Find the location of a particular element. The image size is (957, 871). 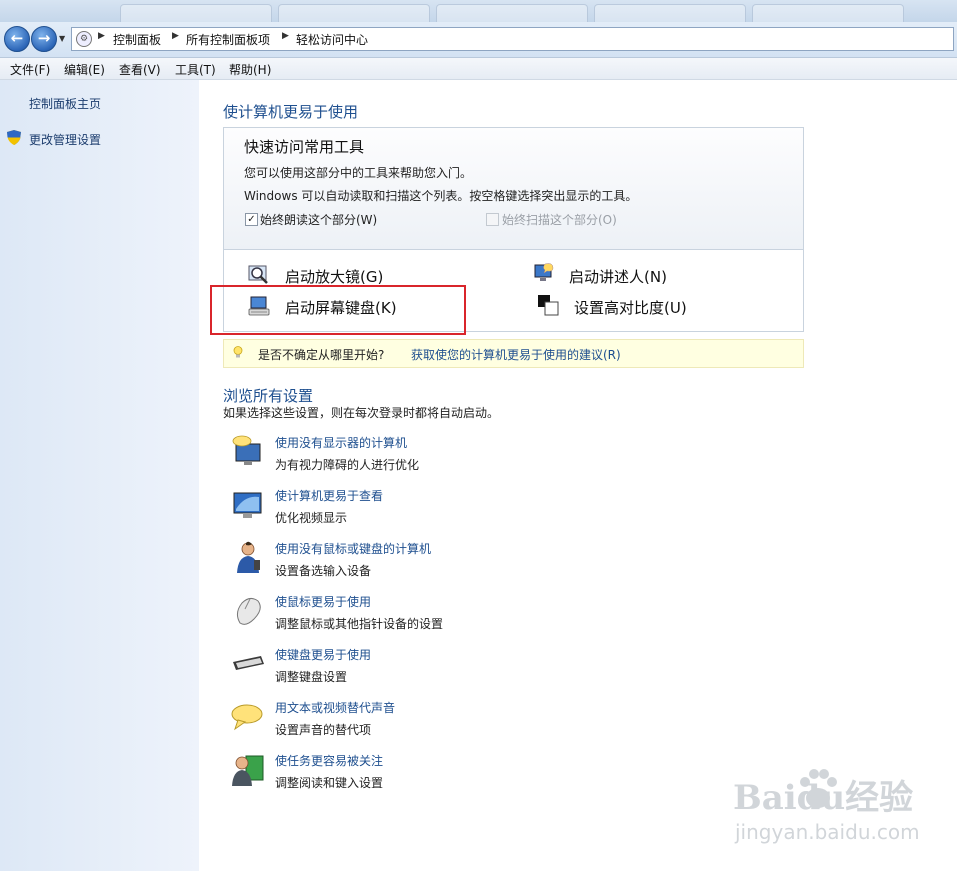

settings-item-link: 使鼠标更易于使用 is located at coordinates (323, 601).